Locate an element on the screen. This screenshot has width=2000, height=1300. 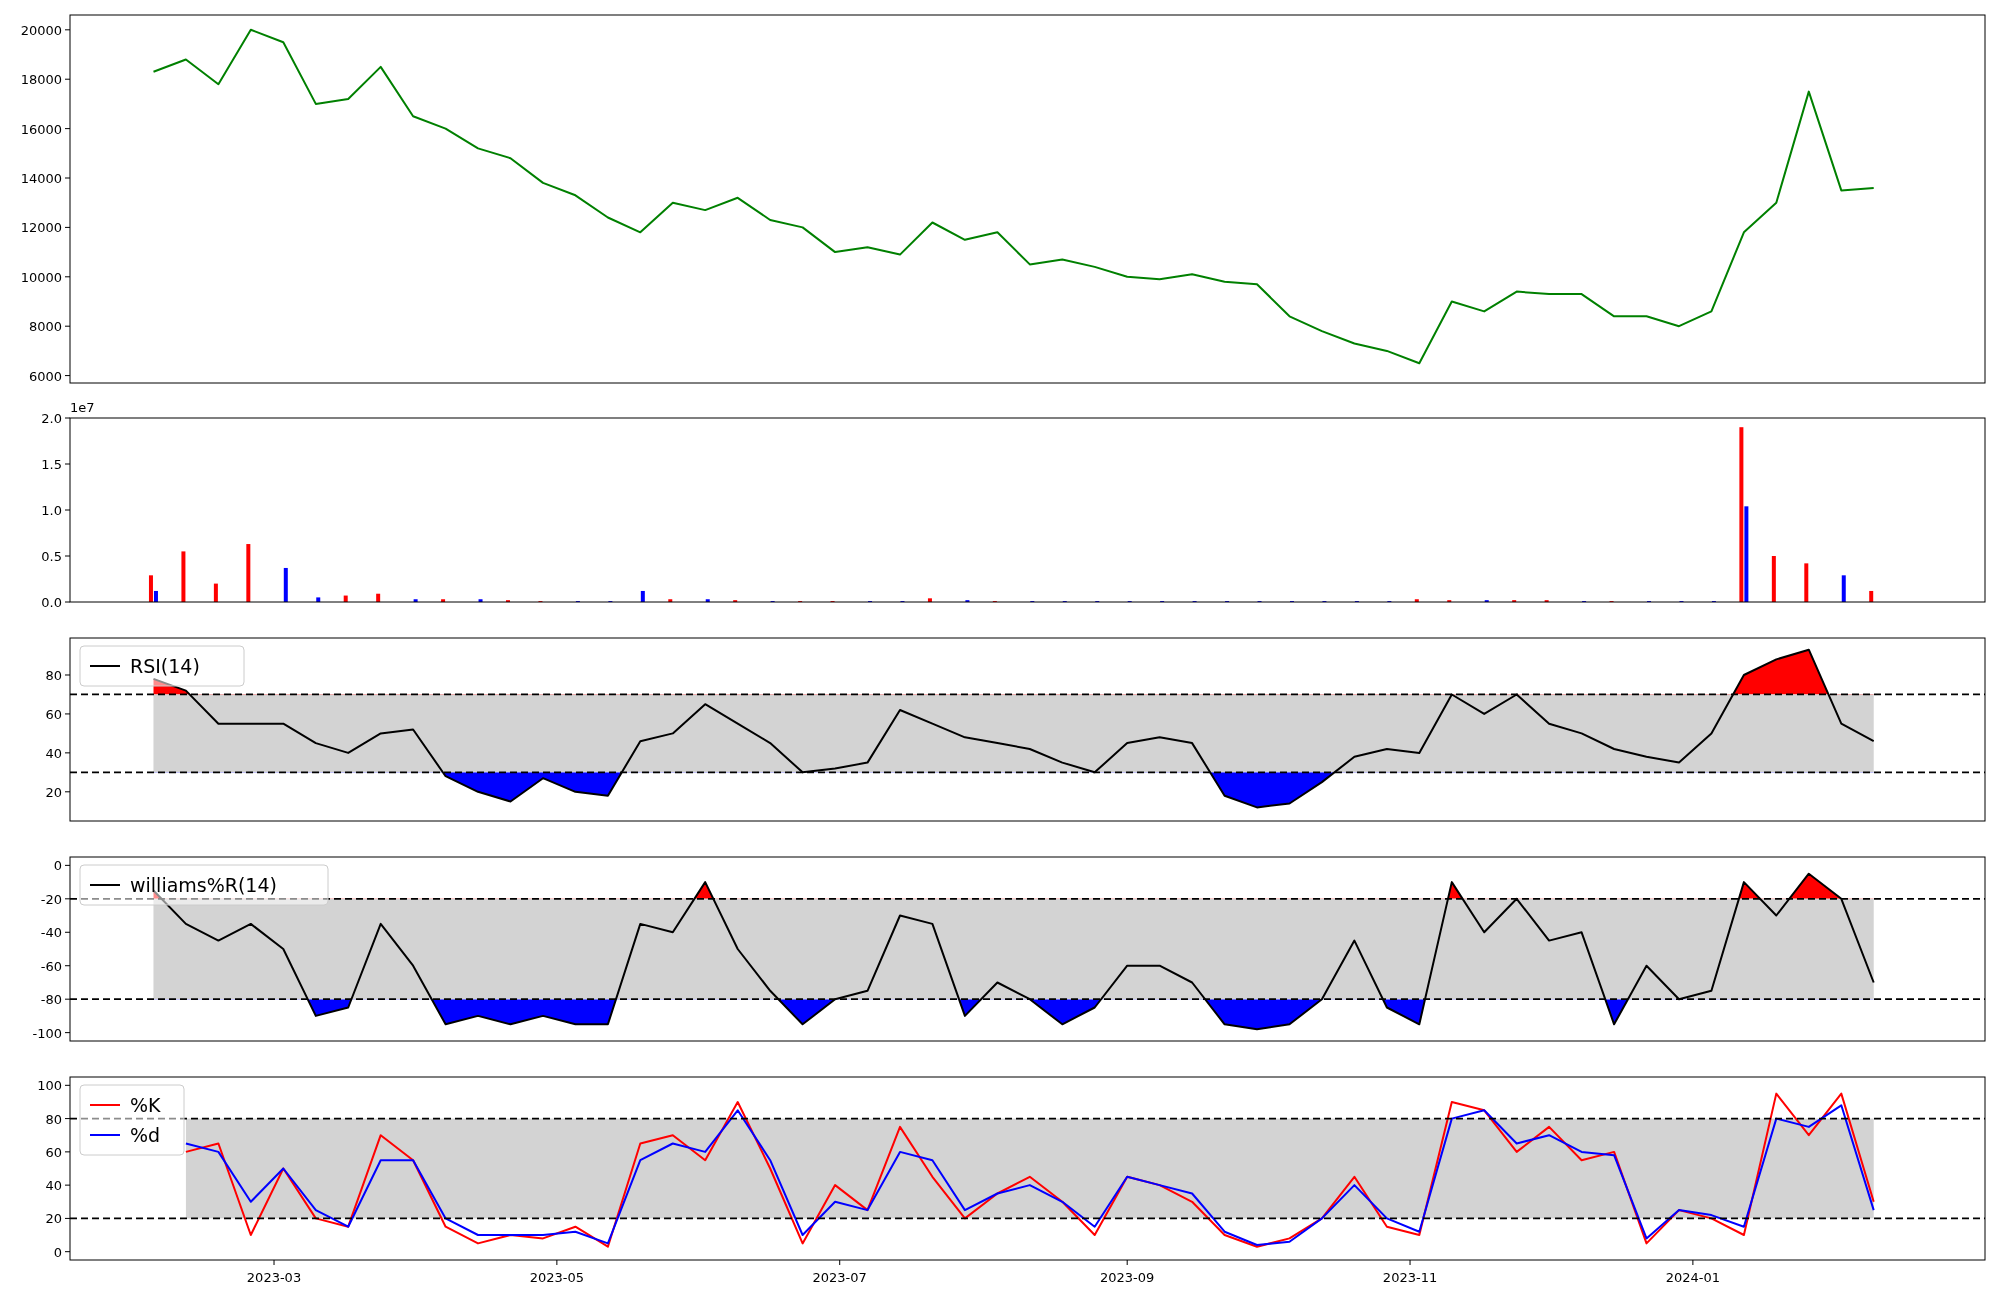
tick-label: 2023-03 is located at coordinates (274, 1277).